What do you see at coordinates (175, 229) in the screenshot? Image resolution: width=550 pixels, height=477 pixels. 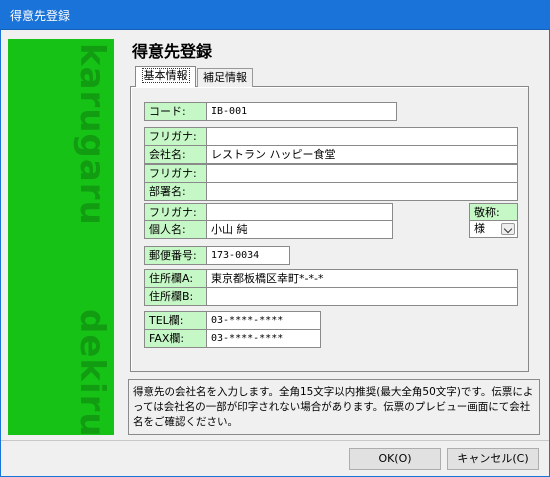 I see `person-name-label: 個人名:` at bounding box center [175, 229].